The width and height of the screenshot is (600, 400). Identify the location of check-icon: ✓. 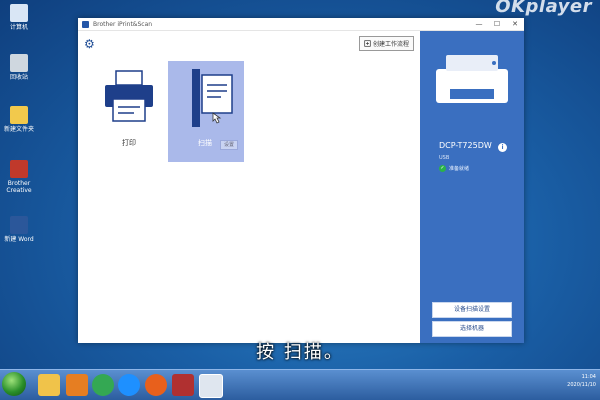
(442, 168).